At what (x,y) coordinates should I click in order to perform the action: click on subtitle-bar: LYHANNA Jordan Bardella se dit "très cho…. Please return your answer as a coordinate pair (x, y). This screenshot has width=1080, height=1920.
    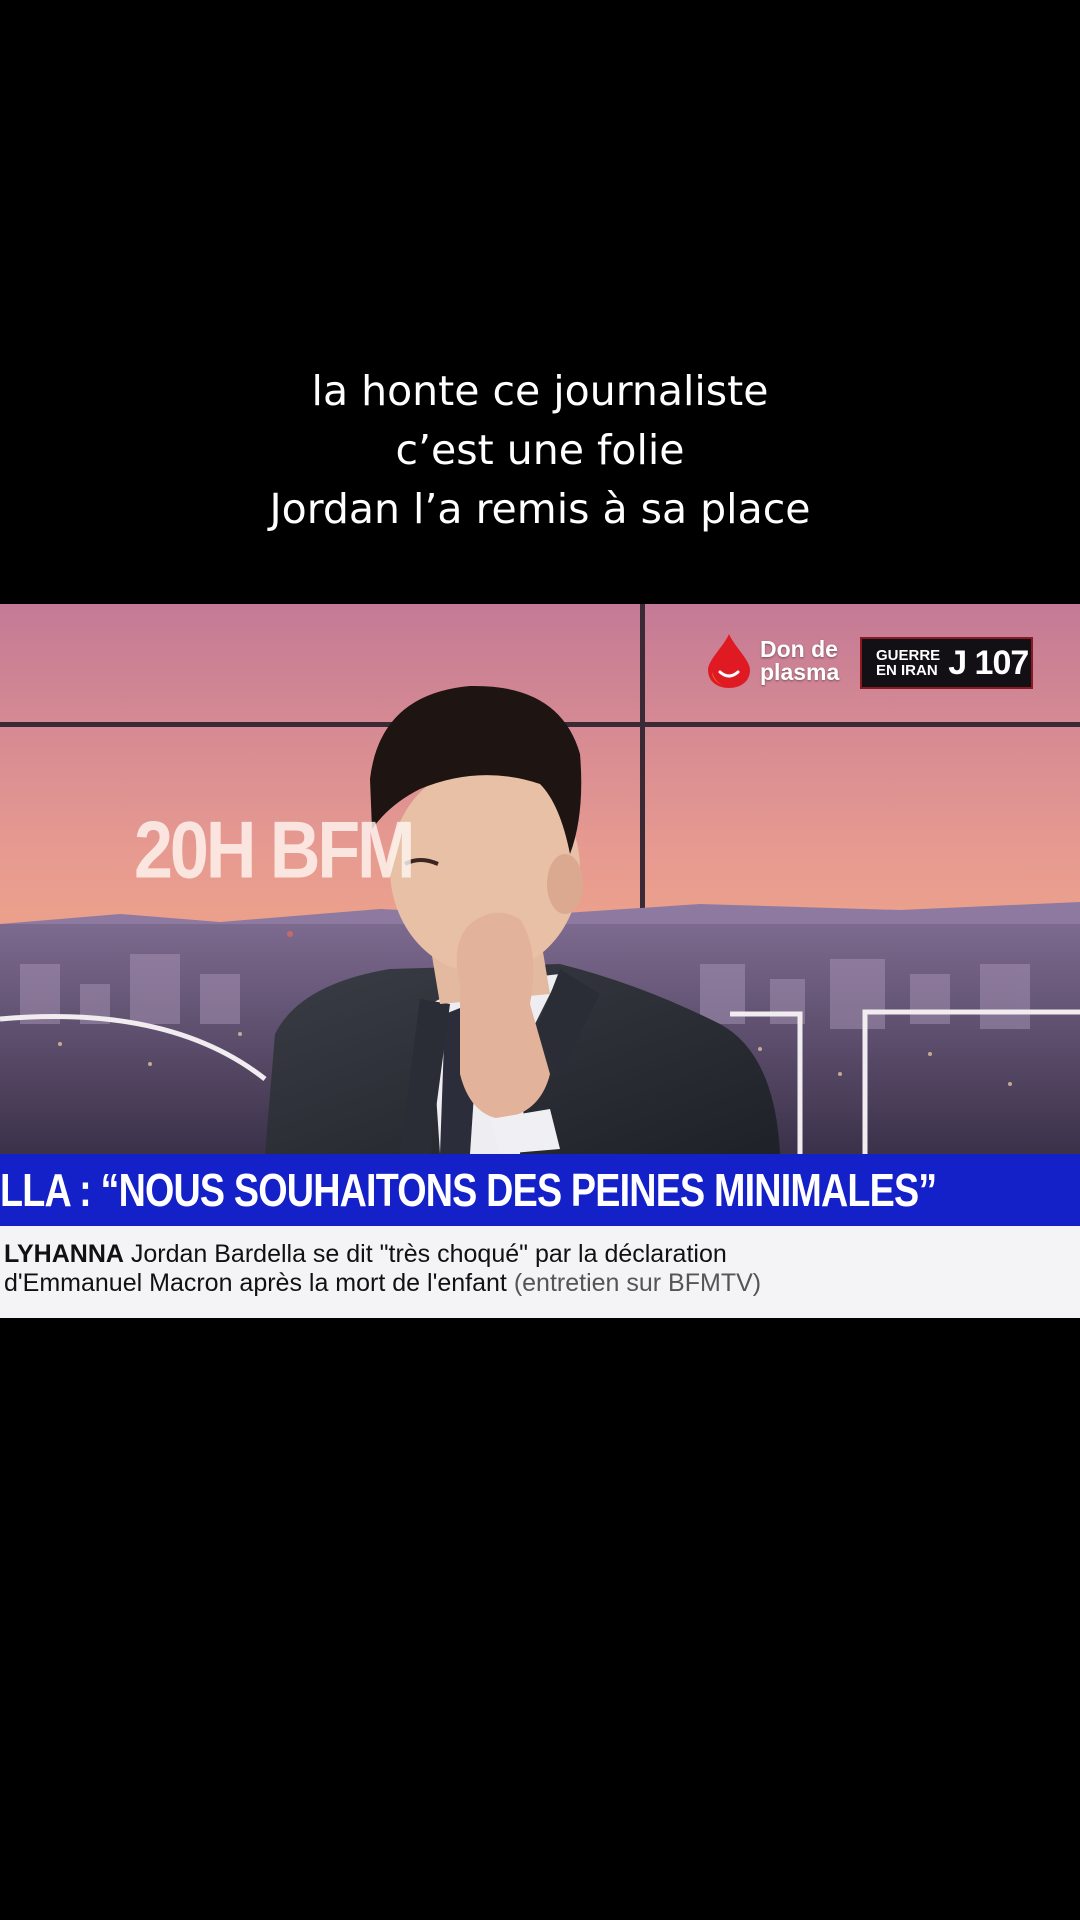
    Looking at the image, I should click on (540, 1272).